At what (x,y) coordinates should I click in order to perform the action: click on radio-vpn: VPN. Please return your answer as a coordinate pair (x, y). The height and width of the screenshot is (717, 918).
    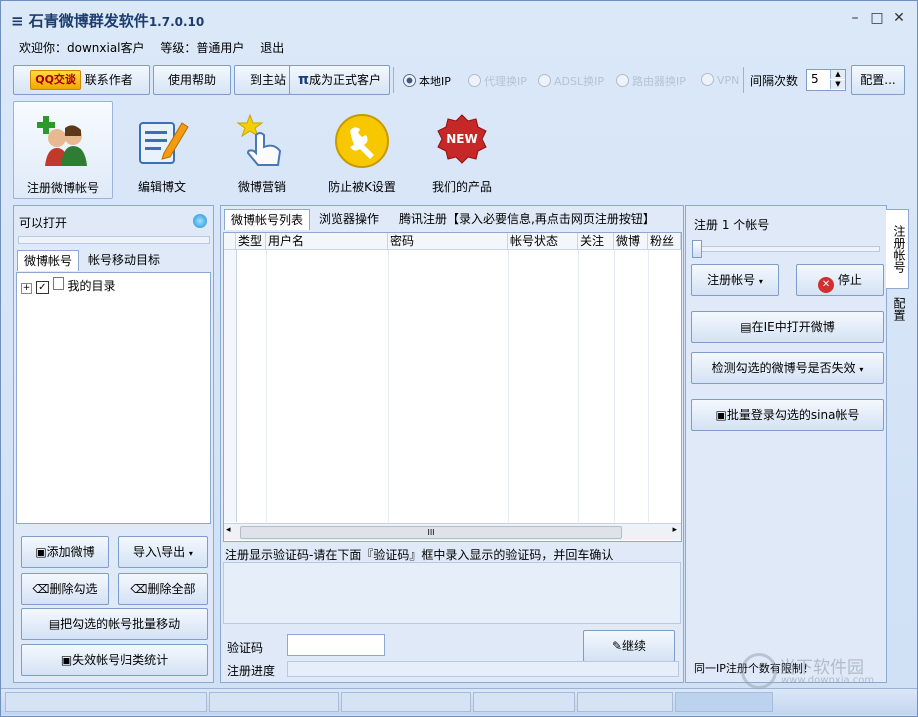
    Looking at the image, I should click on (720, 80).